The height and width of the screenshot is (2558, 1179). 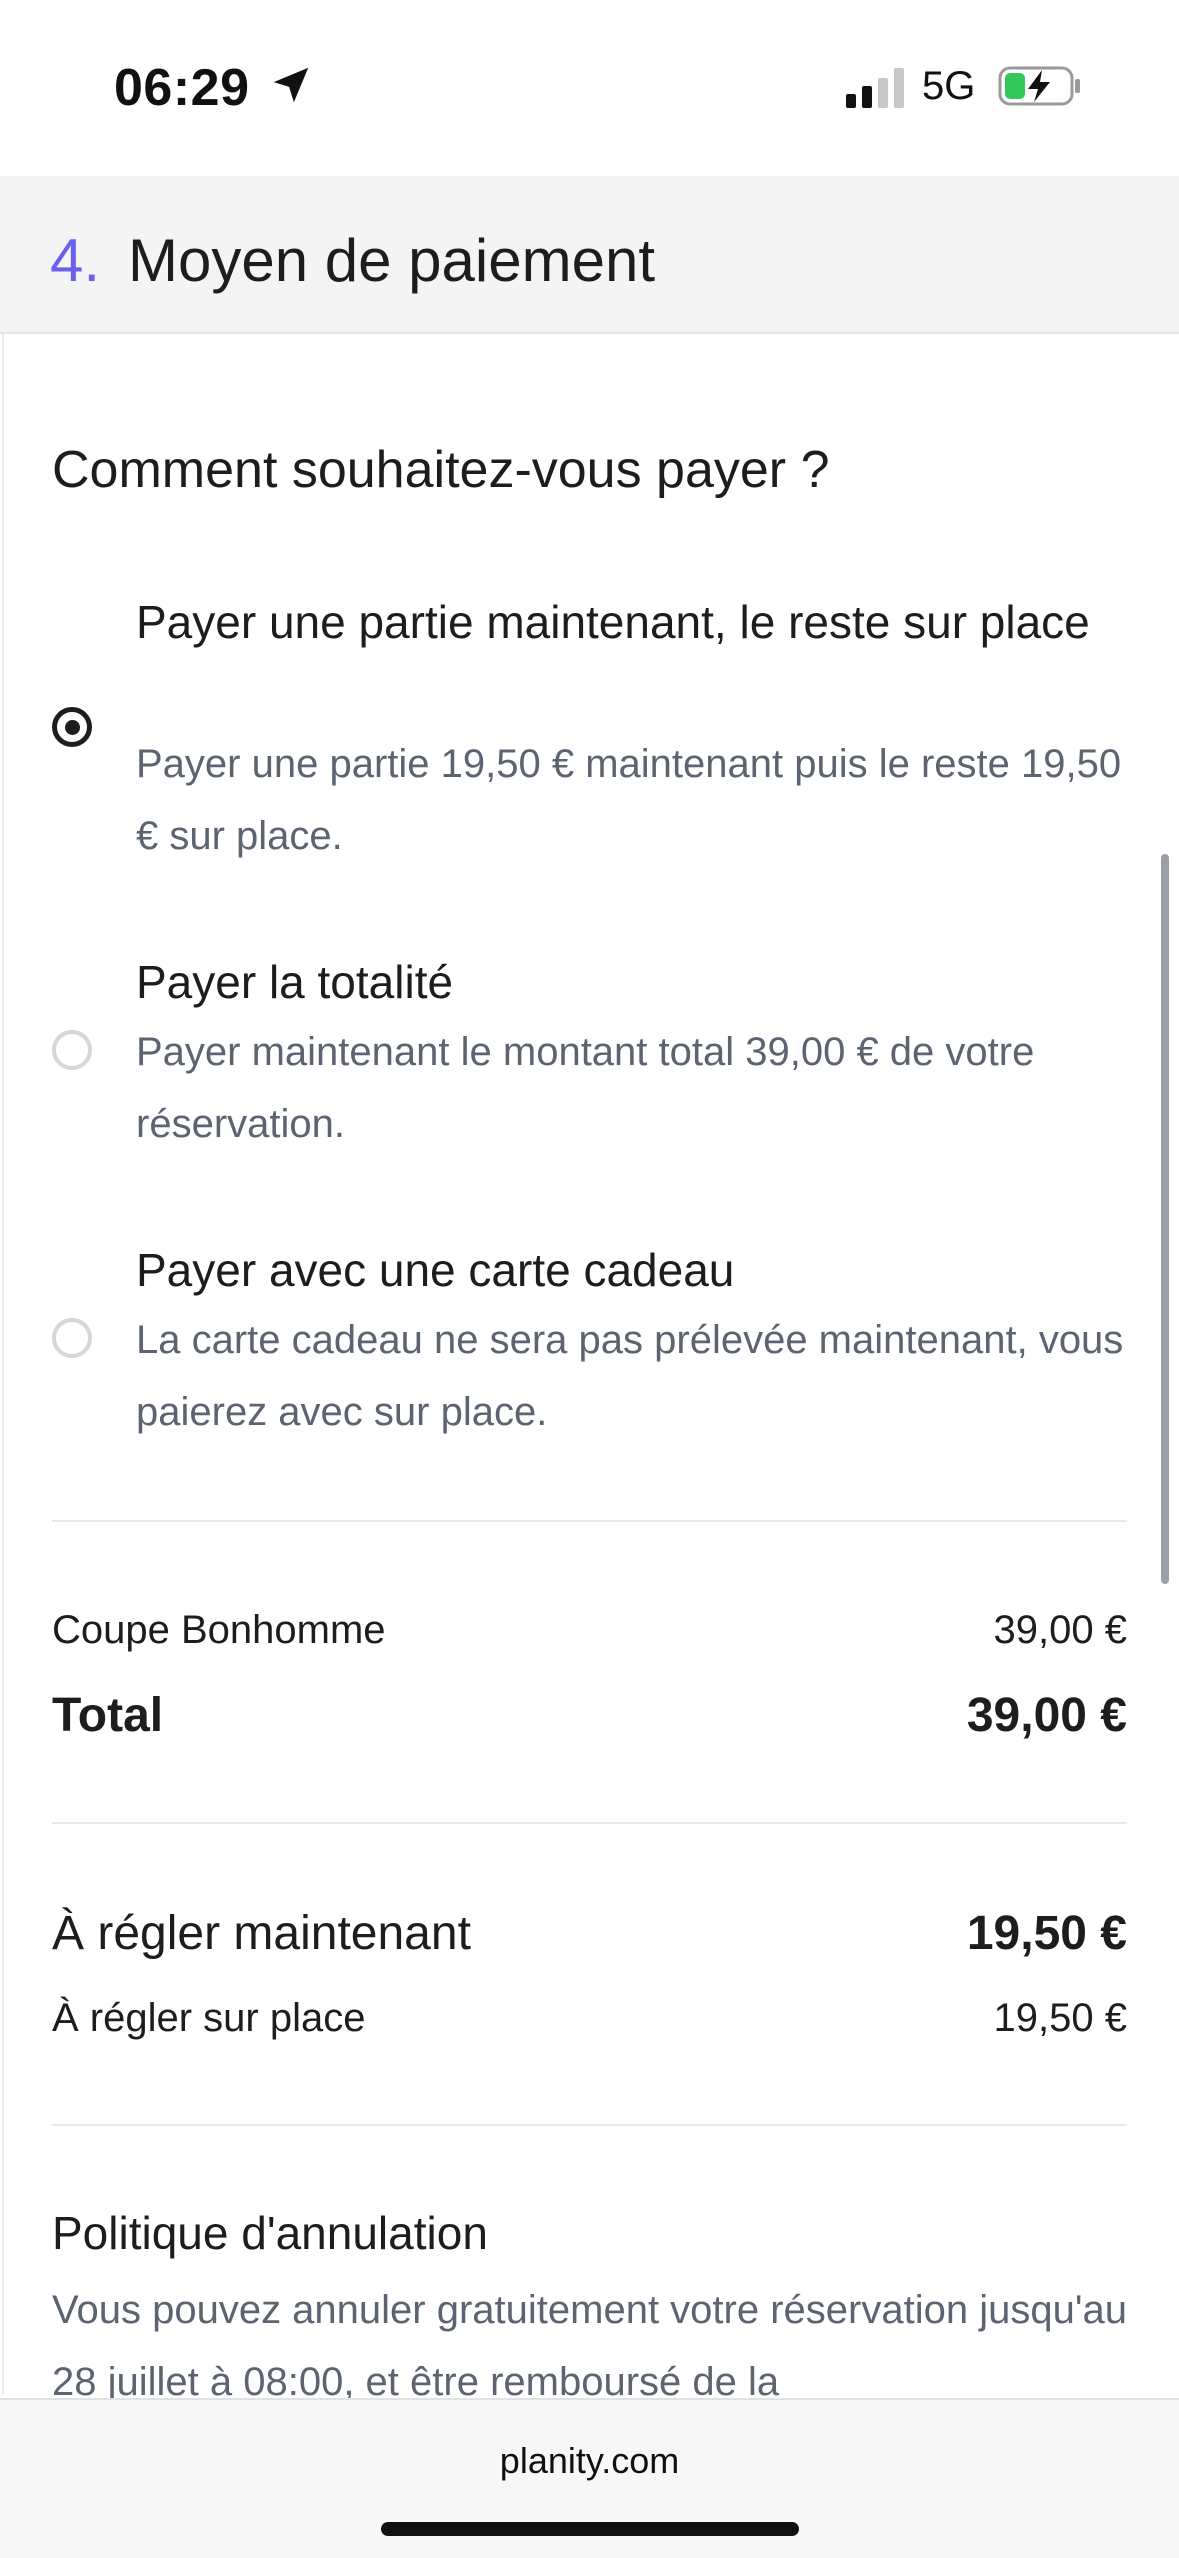 I want to click on total-value: 39,00 €, so click(x=1046, y=1715).